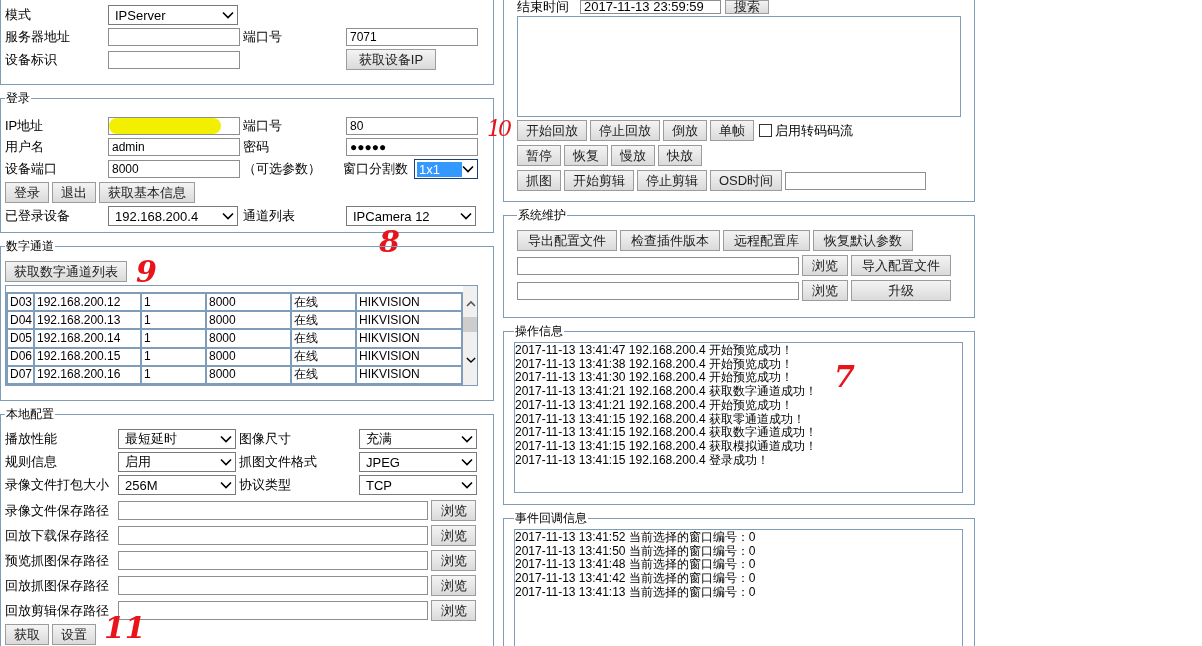  I want to click on action-button: 单帧, so click(732, 130).